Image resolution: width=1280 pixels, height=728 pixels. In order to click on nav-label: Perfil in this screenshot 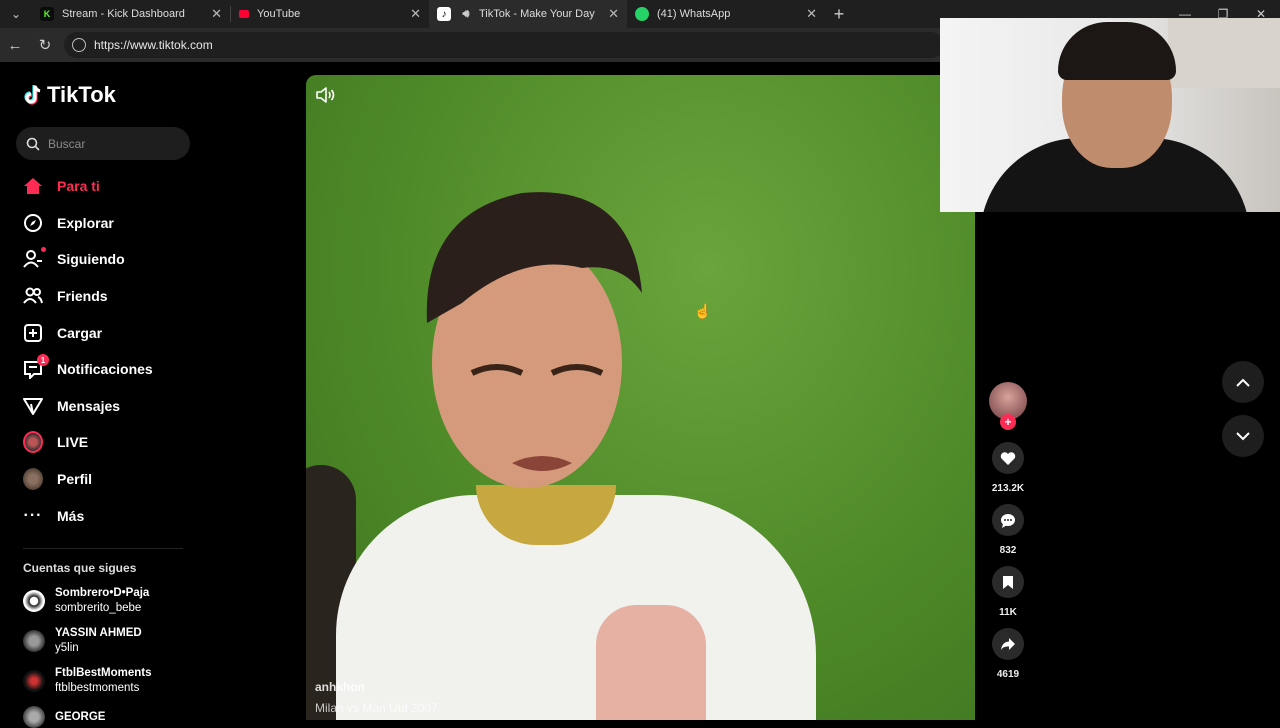, I will do `click(75, 479)`.